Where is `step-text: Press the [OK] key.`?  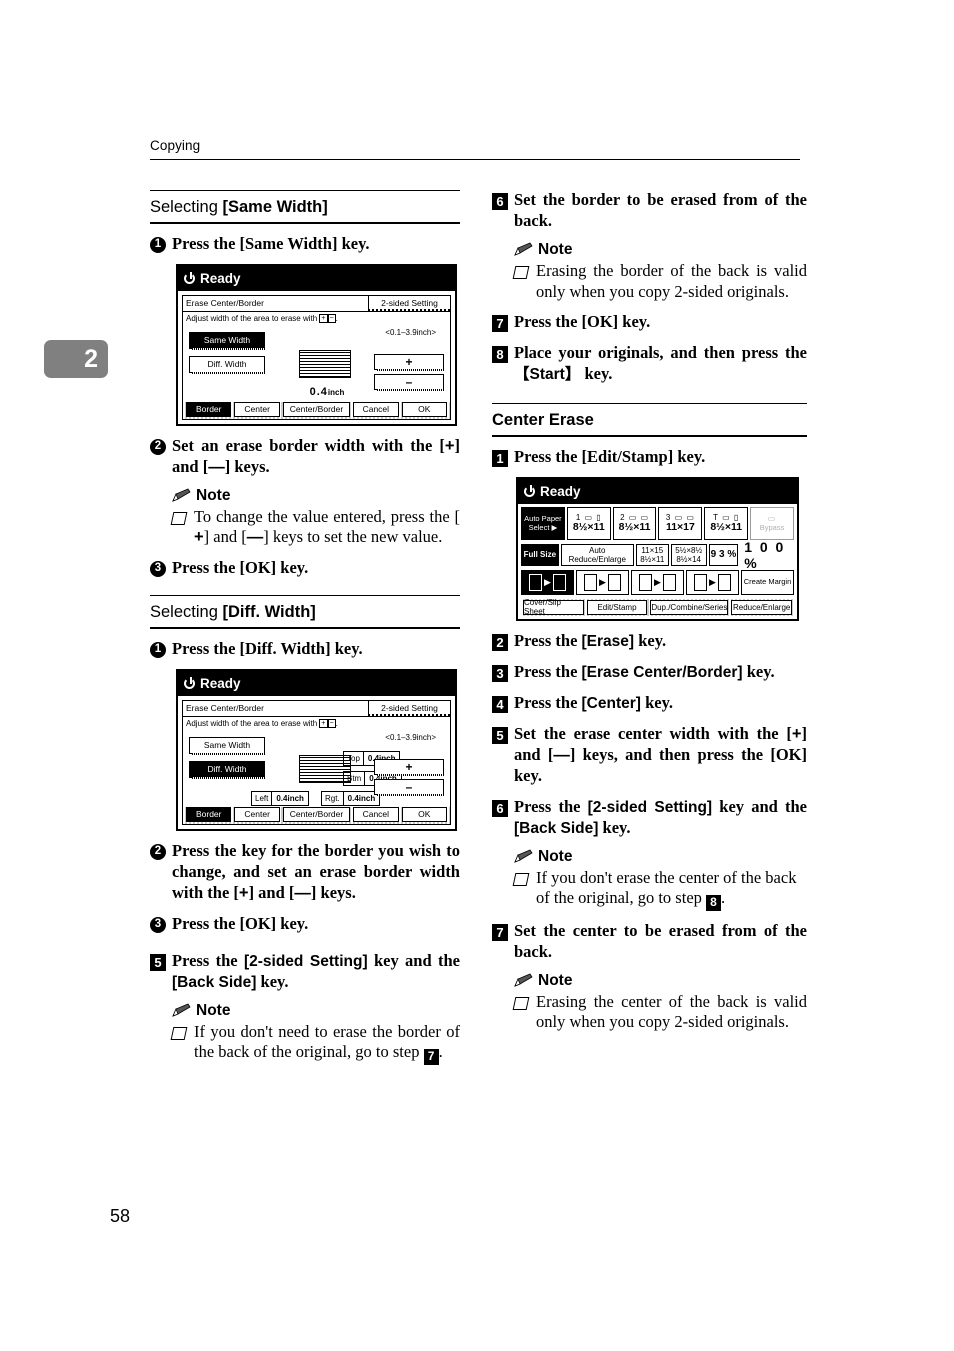
step-text: Press the [OK] key. is located at coordinates (240, 568).